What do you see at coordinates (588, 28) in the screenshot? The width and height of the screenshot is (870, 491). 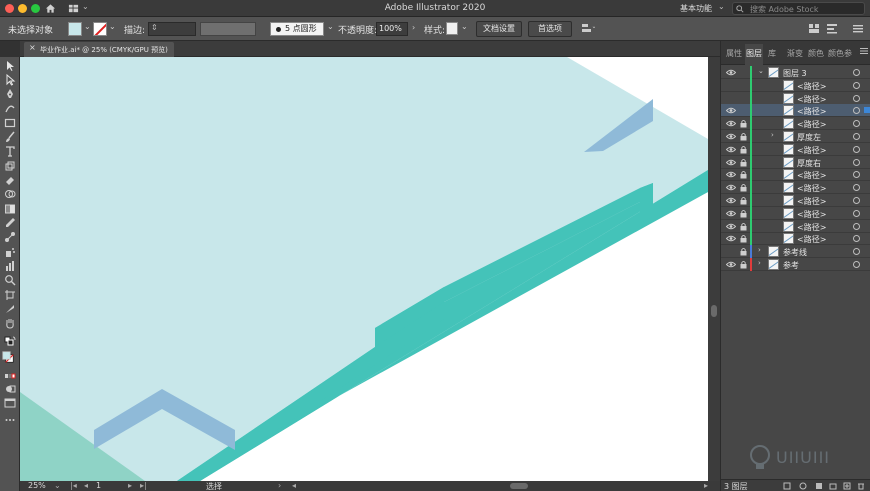 I see `align-icon: ⌄` at bounding box center [588, 28].